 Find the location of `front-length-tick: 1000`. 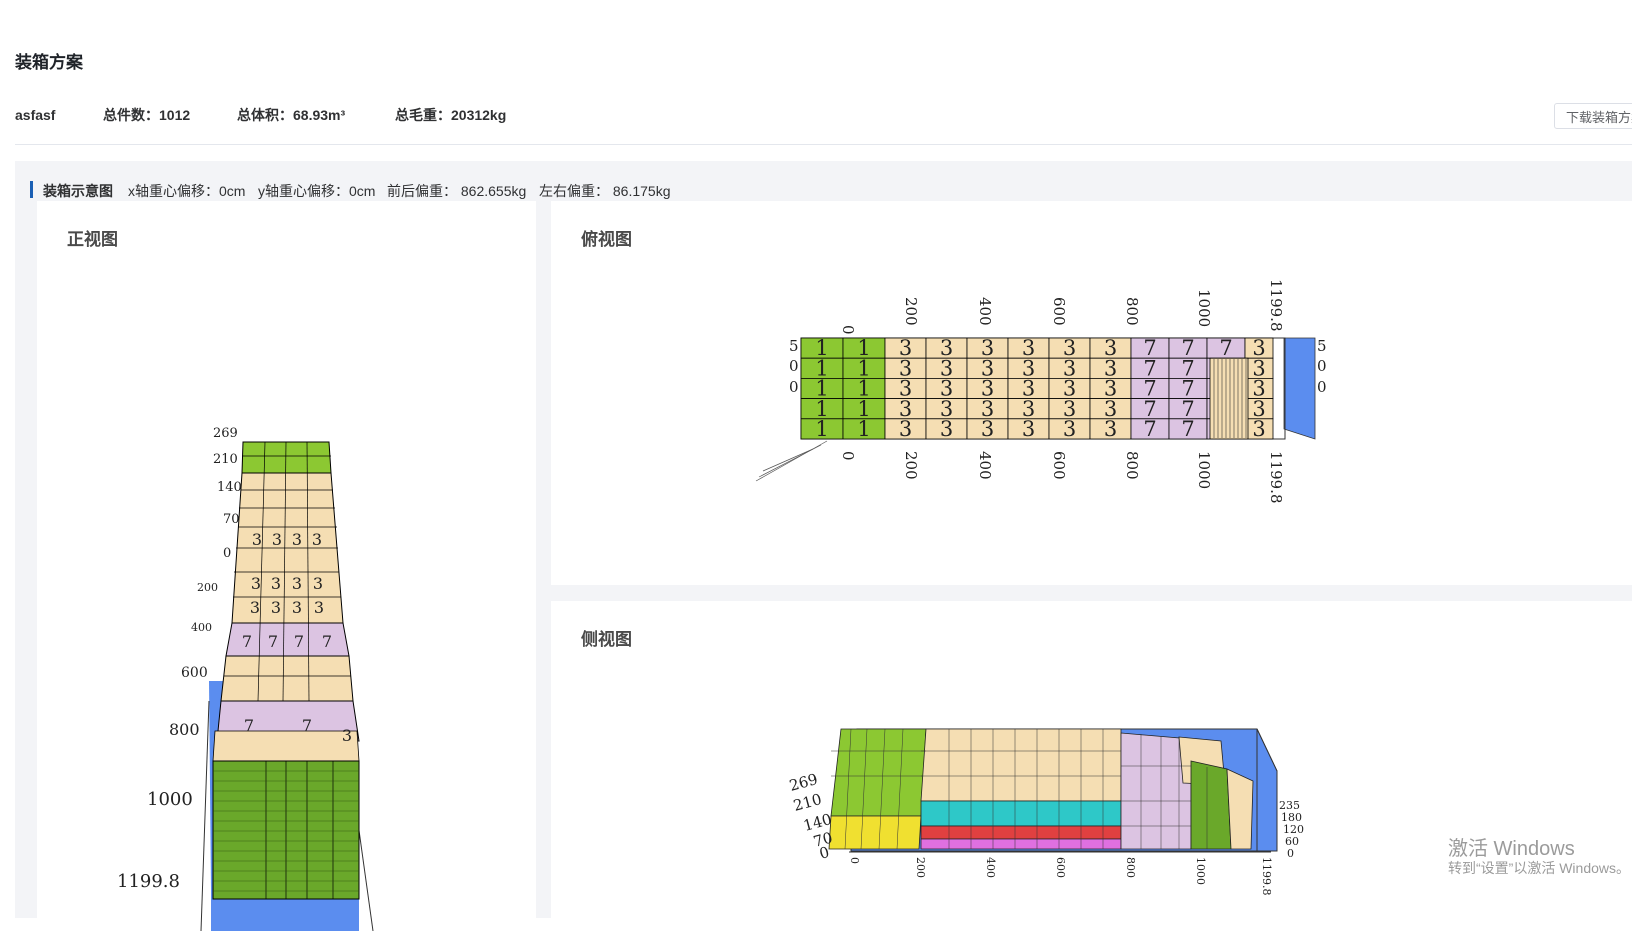

front-length-tick: 1000 is located at coordinates (170, 799).